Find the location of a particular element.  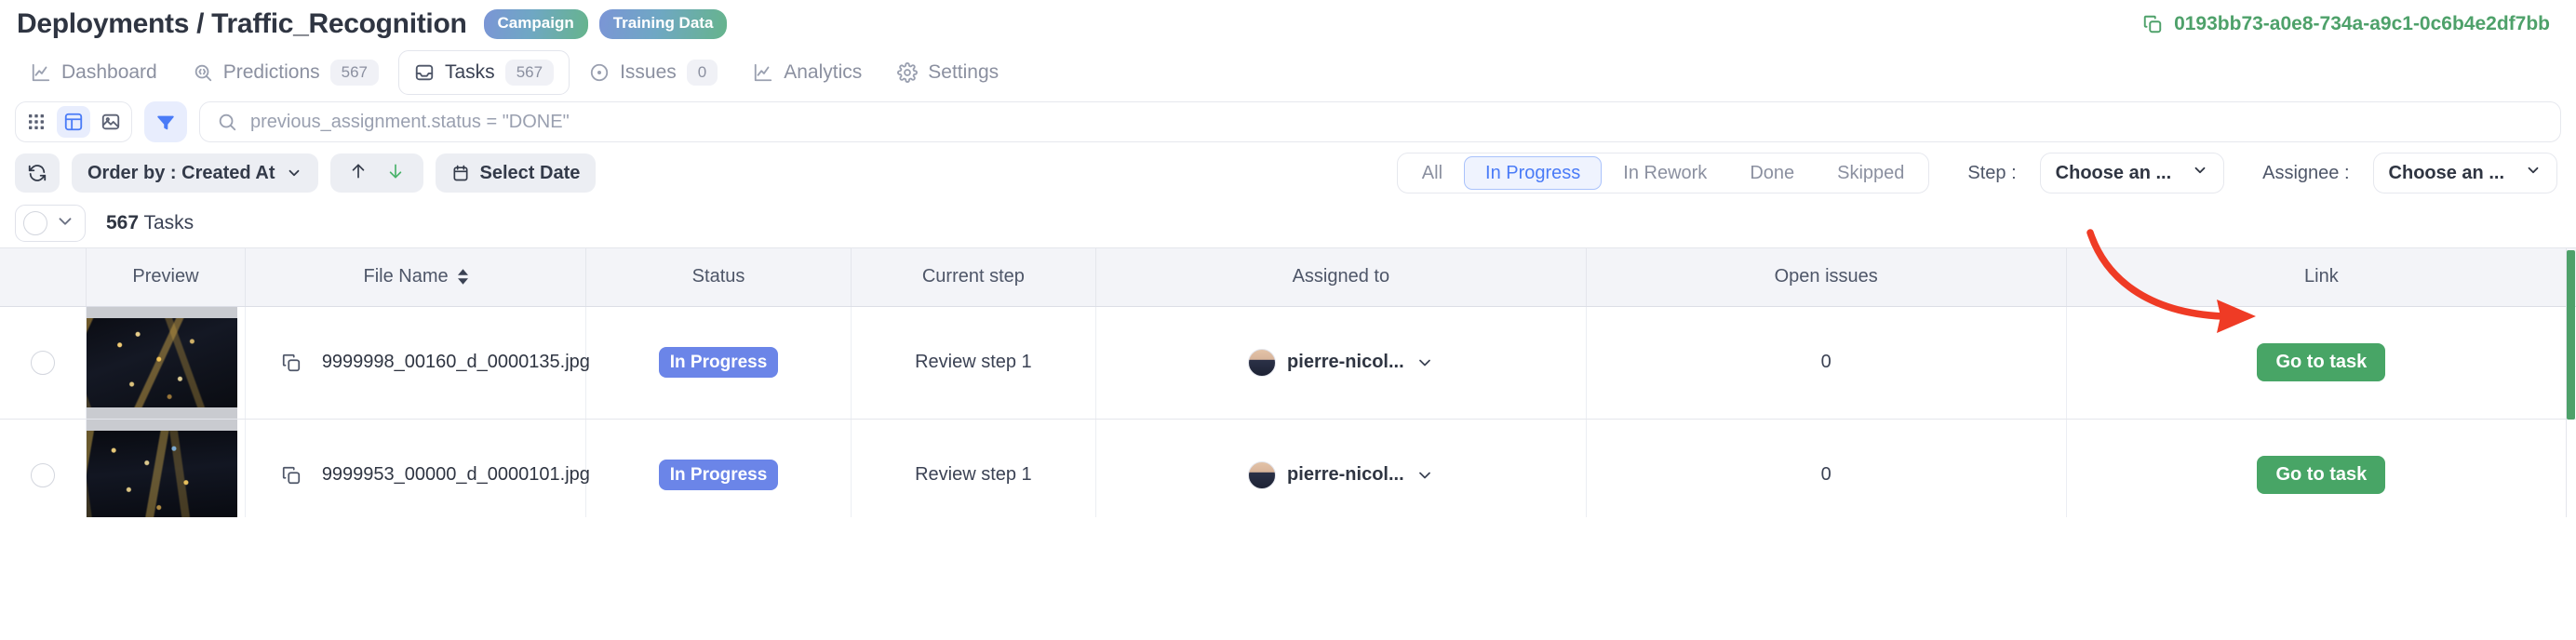

sort-toggle-icon is located at coordinates (462, 277).